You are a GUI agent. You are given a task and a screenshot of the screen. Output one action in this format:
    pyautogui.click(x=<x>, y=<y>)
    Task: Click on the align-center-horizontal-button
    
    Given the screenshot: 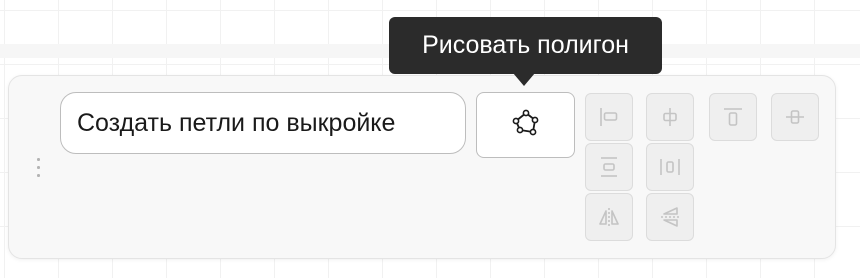 What is the action you would take?
    pyautogui.click(x=670, y=117)
    